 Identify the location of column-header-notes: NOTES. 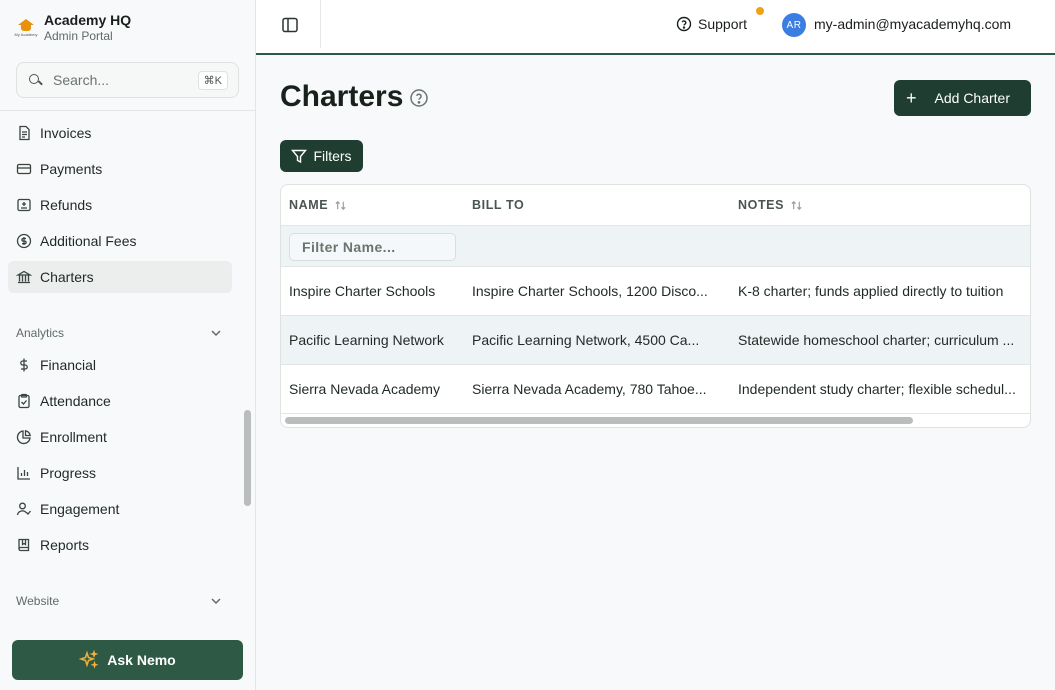
(770, 205).